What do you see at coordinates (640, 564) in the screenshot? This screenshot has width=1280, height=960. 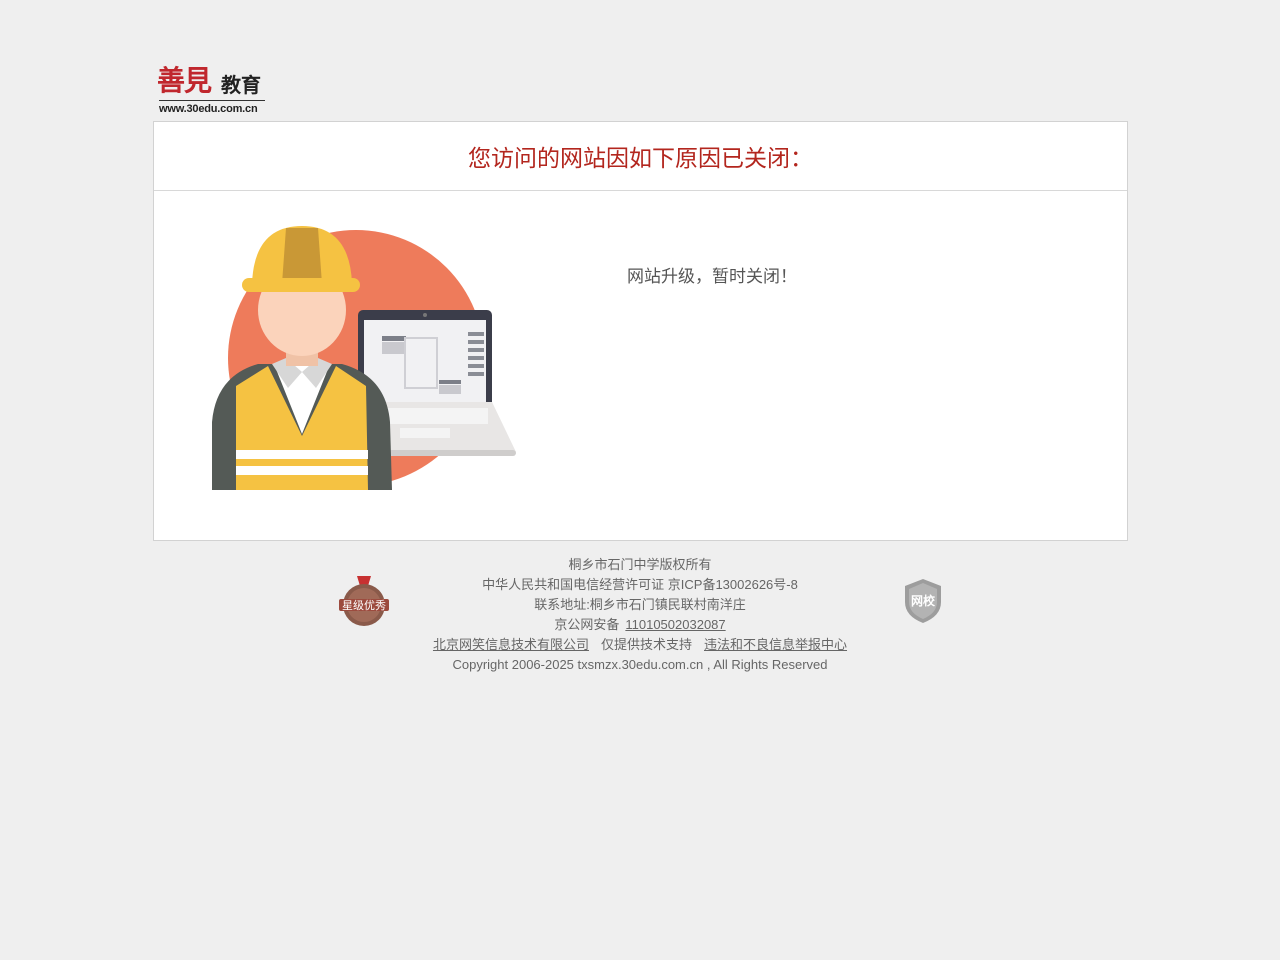 I see `footer-copyright-owner: 桐乡市石门中学版权所有` at bounding box center [640, 564].